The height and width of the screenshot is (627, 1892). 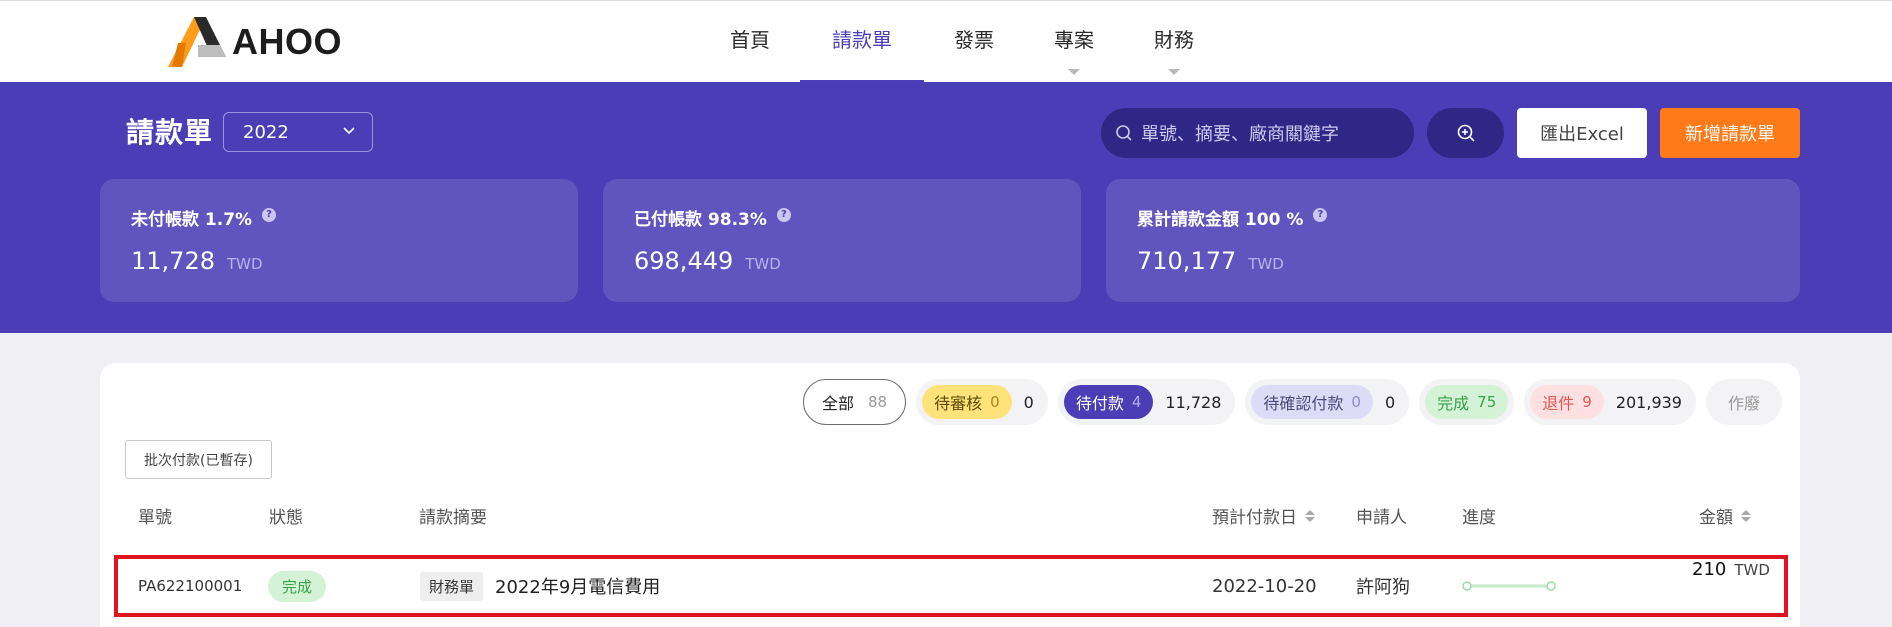 I want to click on nav-home: 首頁, so click(x=750, y=42).